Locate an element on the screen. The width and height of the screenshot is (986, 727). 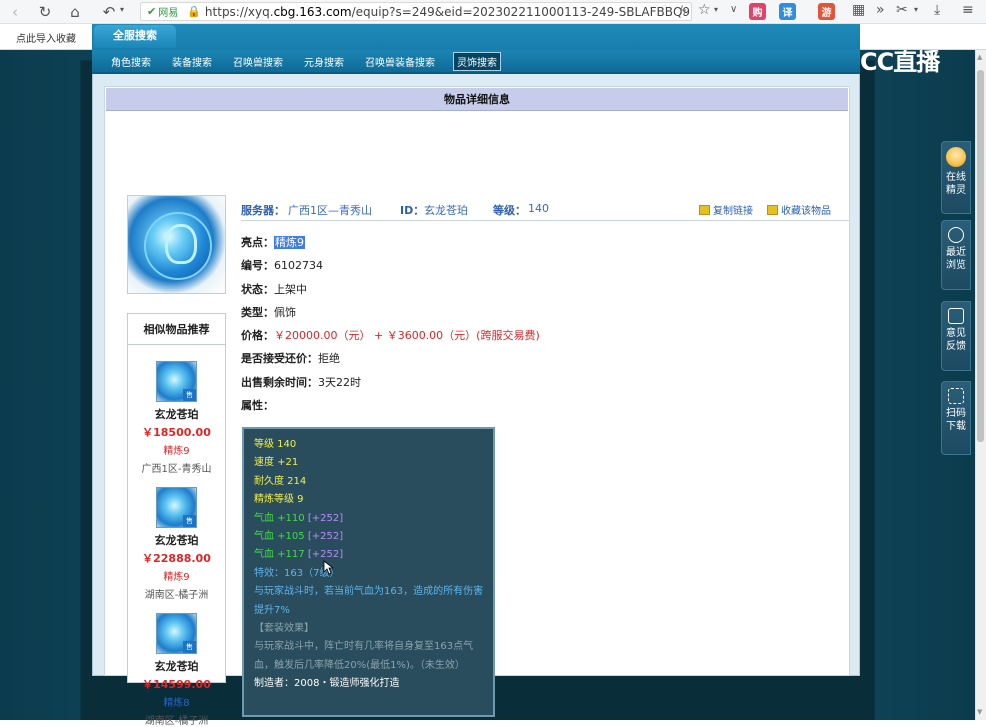
dragon-amber-icon is located at coordinates (178, 246).